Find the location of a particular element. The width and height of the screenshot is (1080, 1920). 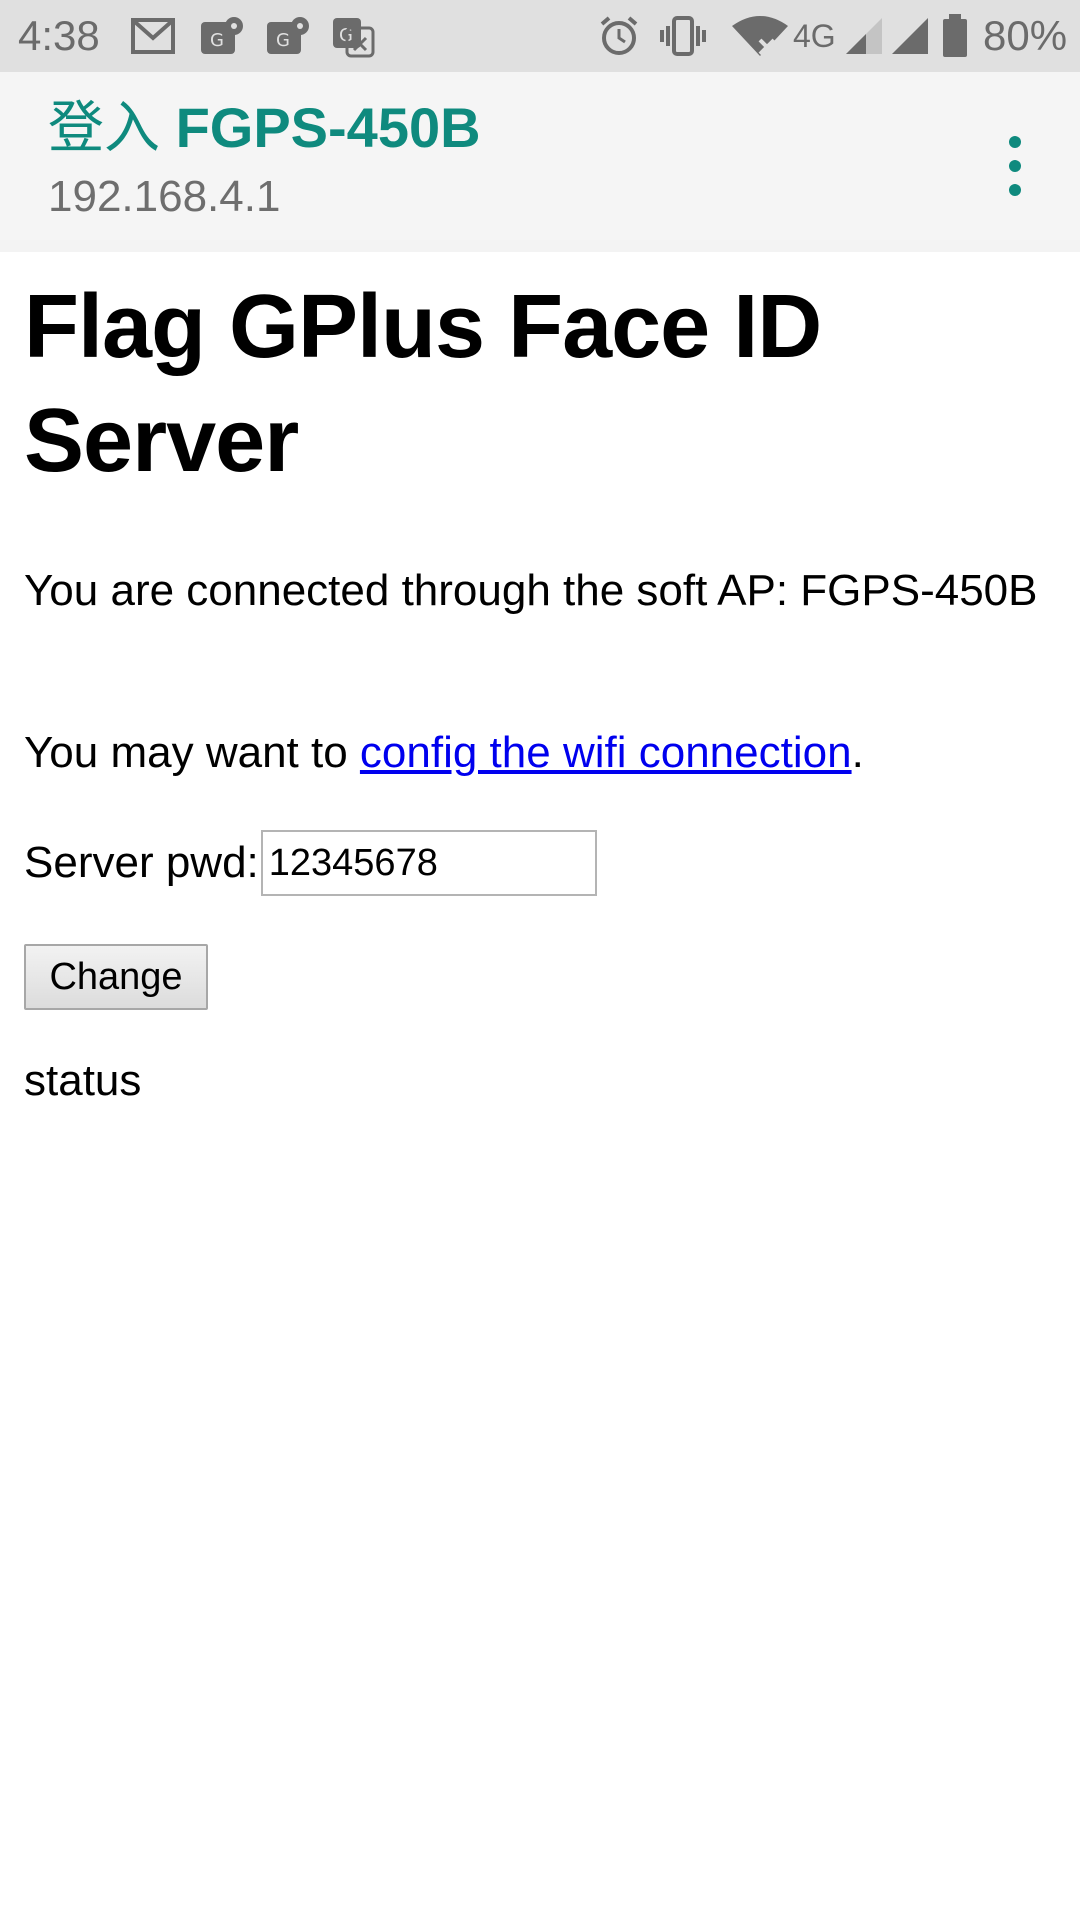

alarm-icon is located at coordinates (619, 36).